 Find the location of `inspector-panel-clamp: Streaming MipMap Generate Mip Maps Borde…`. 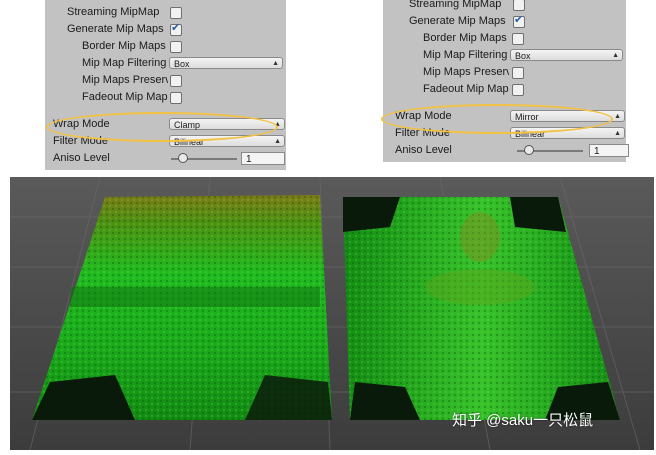

inspector-panel-clamp: Streaming MipMap Generate Mip Maps Borde… is located at coordinates (165, 85).